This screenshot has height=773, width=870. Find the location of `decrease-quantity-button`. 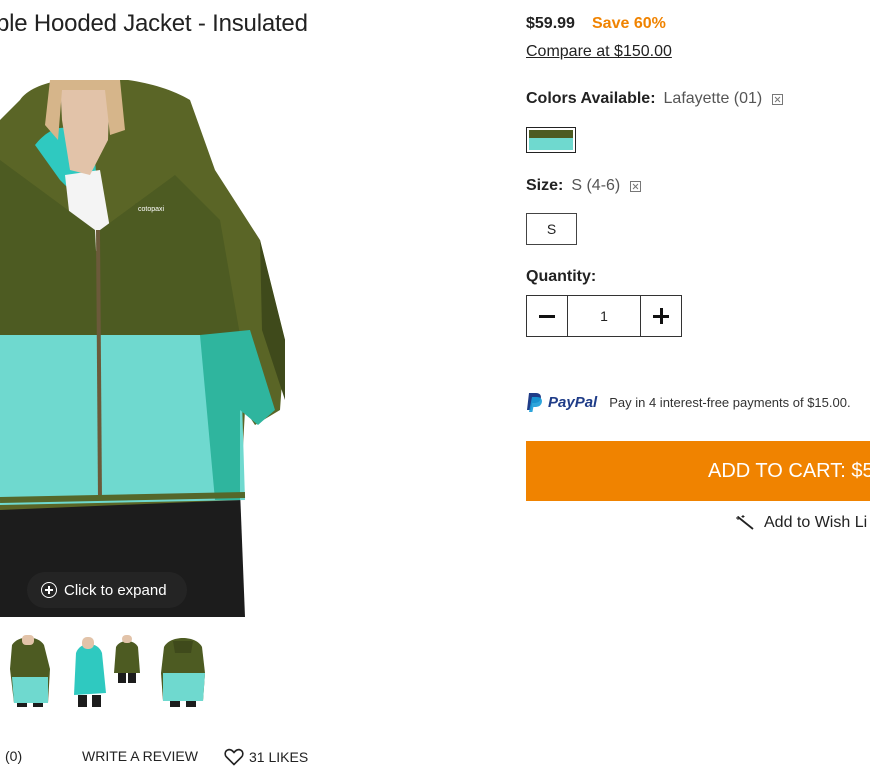

decrease-quantity-button is located at coordinates (547, 316).